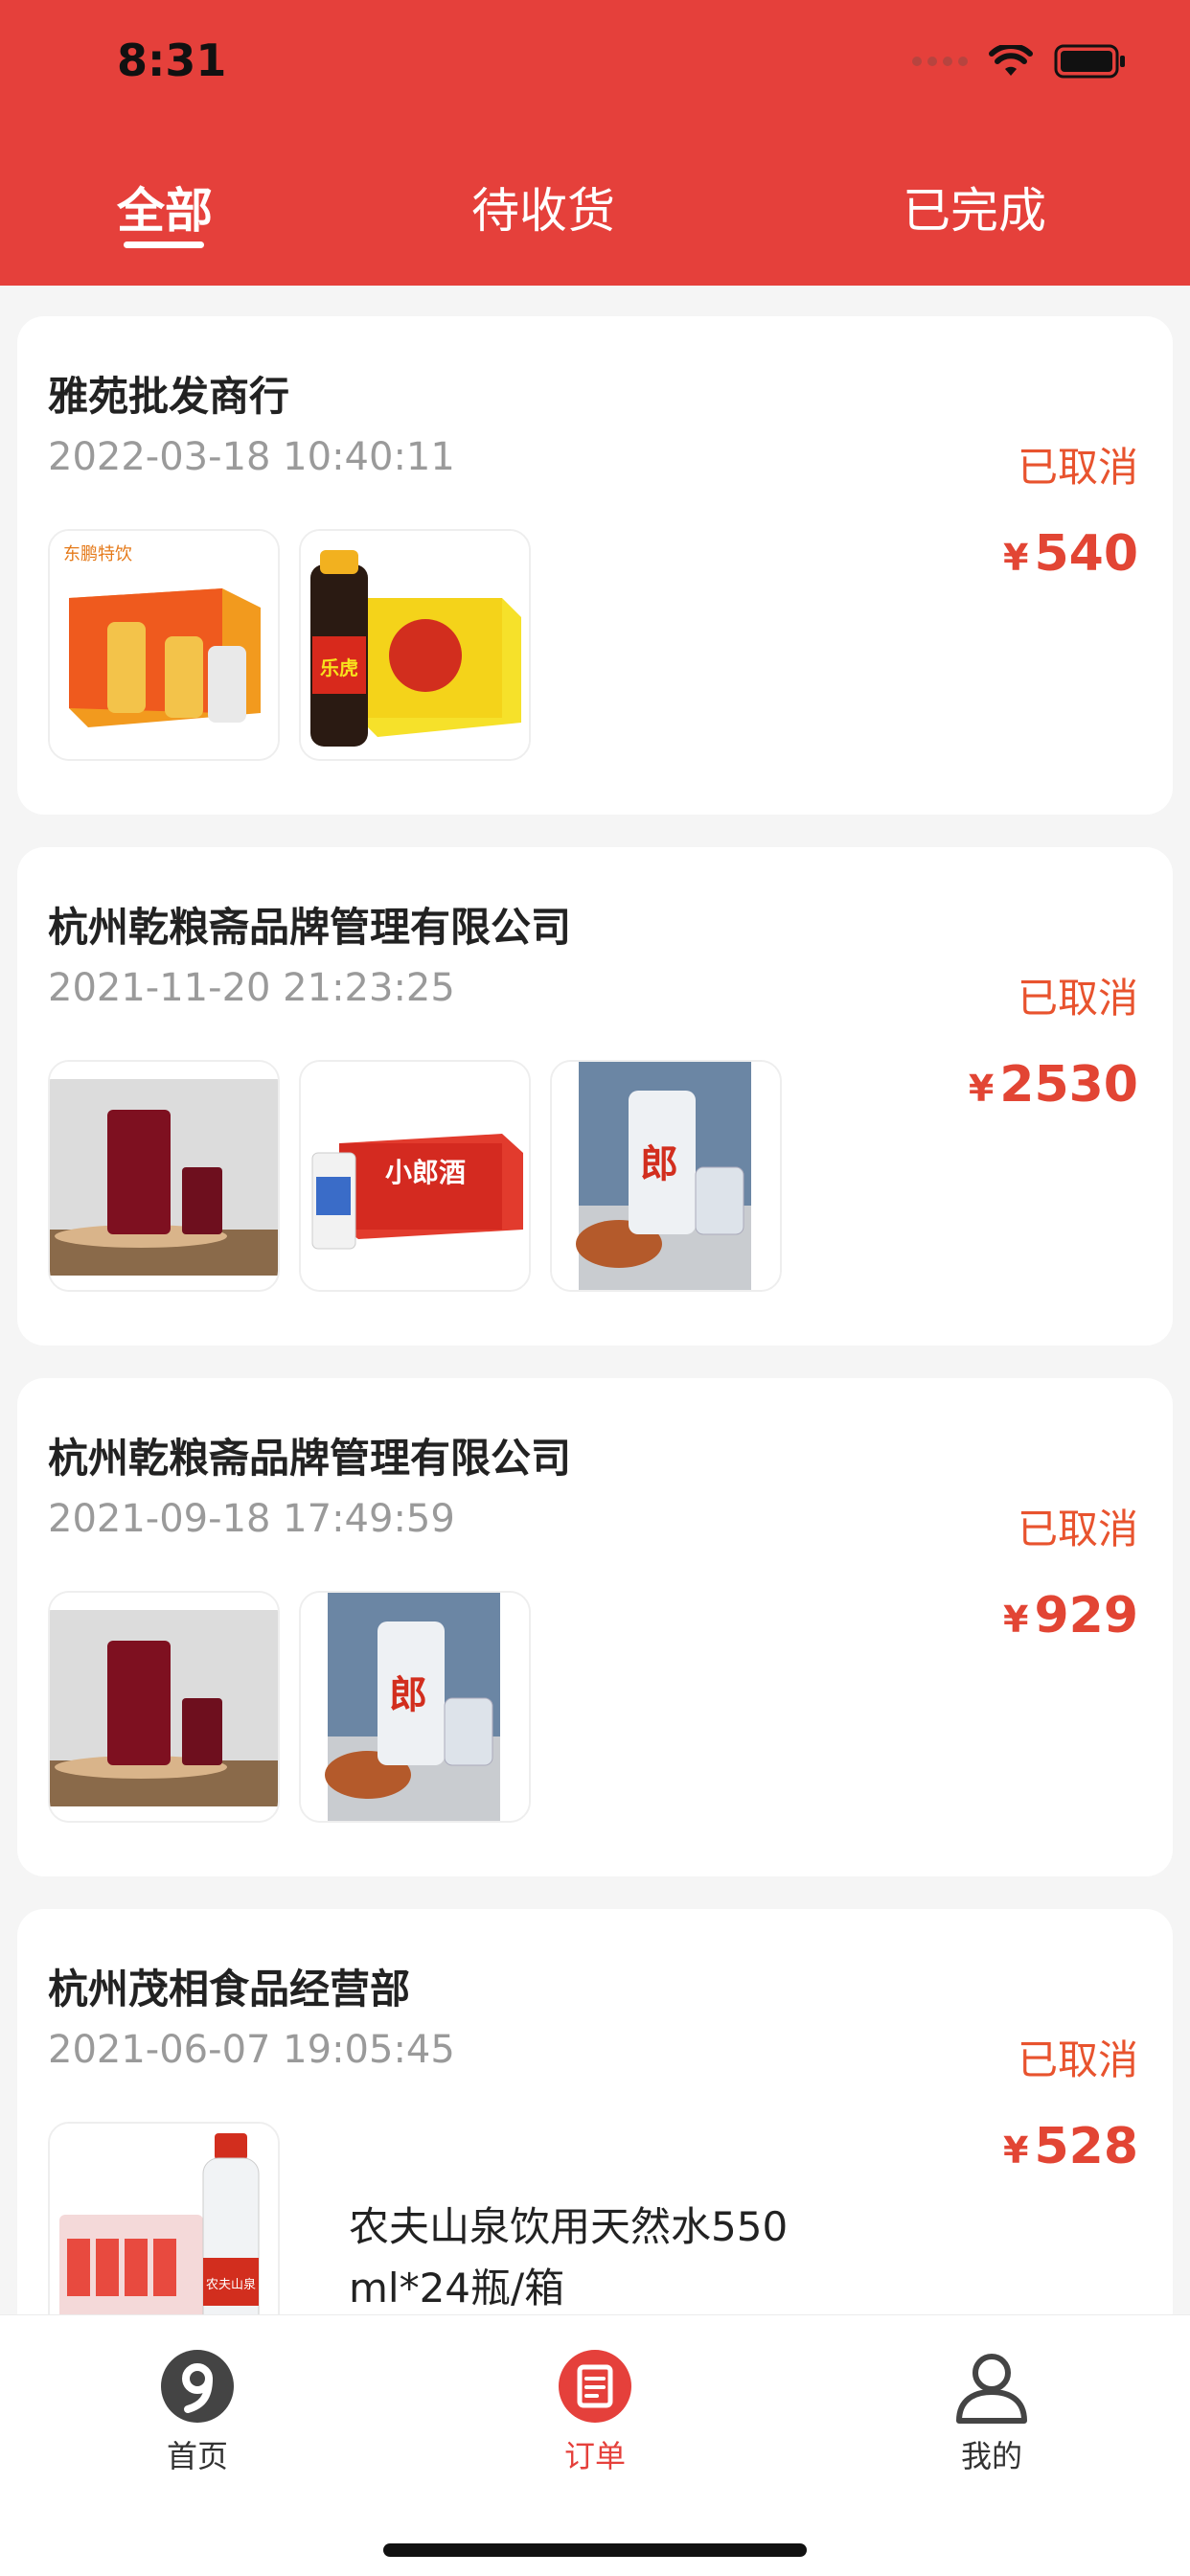 The height and width of the screenshot is (2576, 1190). I want to click on order-icon, so click(595, 2386).